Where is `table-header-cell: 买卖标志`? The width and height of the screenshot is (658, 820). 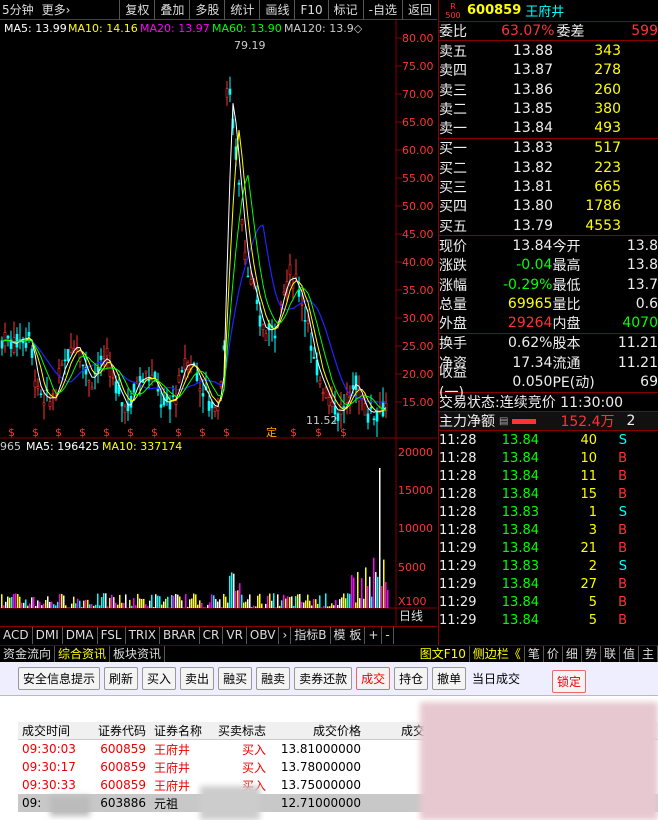
table-header-cell: 买卖标志 is located at coordinates (236, 730).